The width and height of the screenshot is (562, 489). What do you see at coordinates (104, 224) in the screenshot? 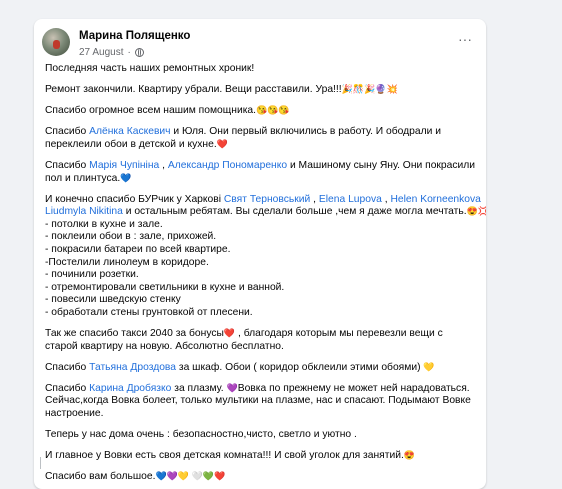
I see `text-segment: - потолки в кухне и зале.` at bounding box center [104, 224].